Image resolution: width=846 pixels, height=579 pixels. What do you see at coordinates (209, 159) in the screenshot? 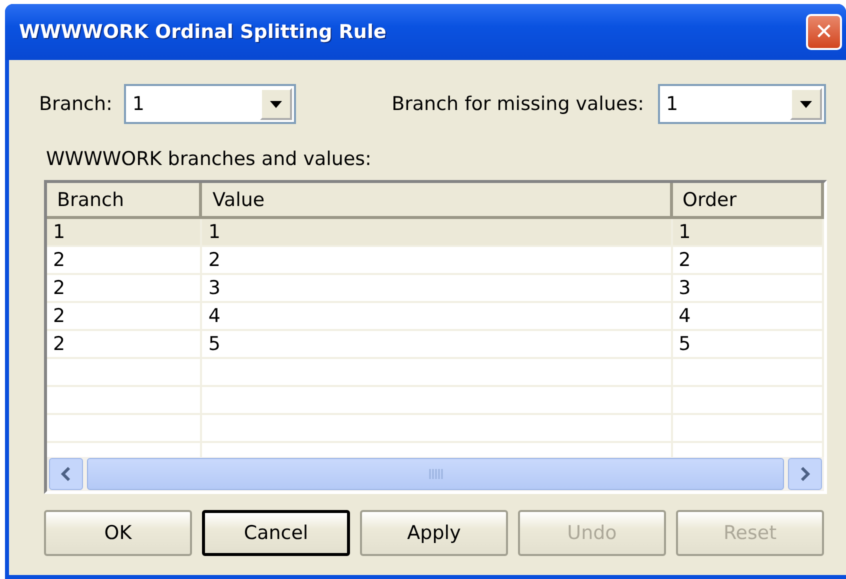
I see `table-caption: WWWWORK branches and values:` at bounding box center [209, 159].